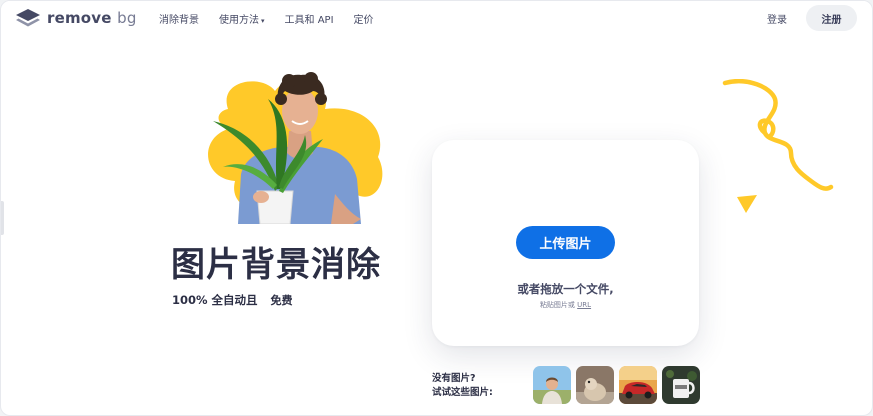 This screenshot has width=873, height=416. I want to click on nav-item-remove-background: 消除背景, so click(179, 18).